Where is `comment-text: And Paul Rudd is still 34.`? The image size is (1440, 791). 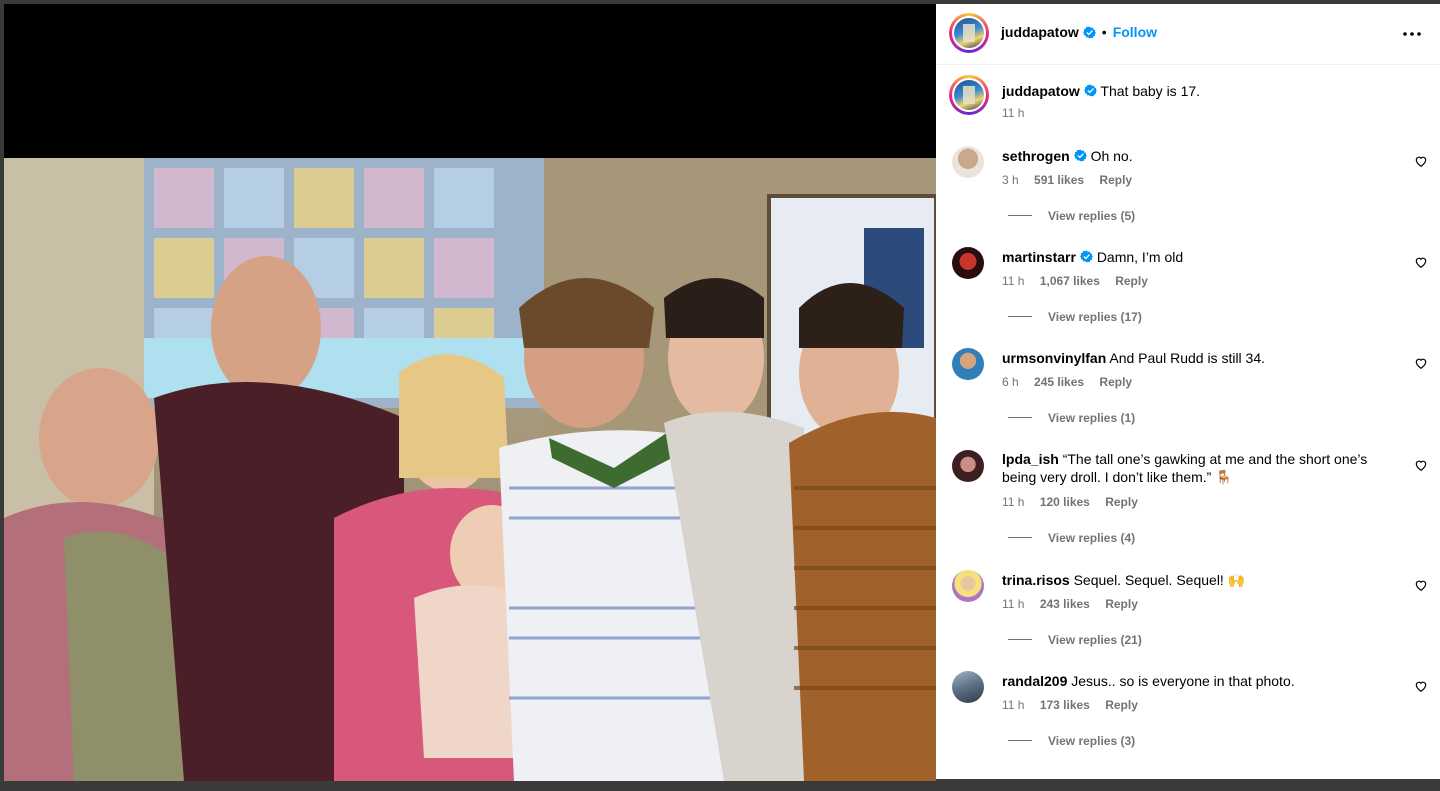 comment-text: And Paul Rudd is still 34. is located at coordinates (1187, 358).